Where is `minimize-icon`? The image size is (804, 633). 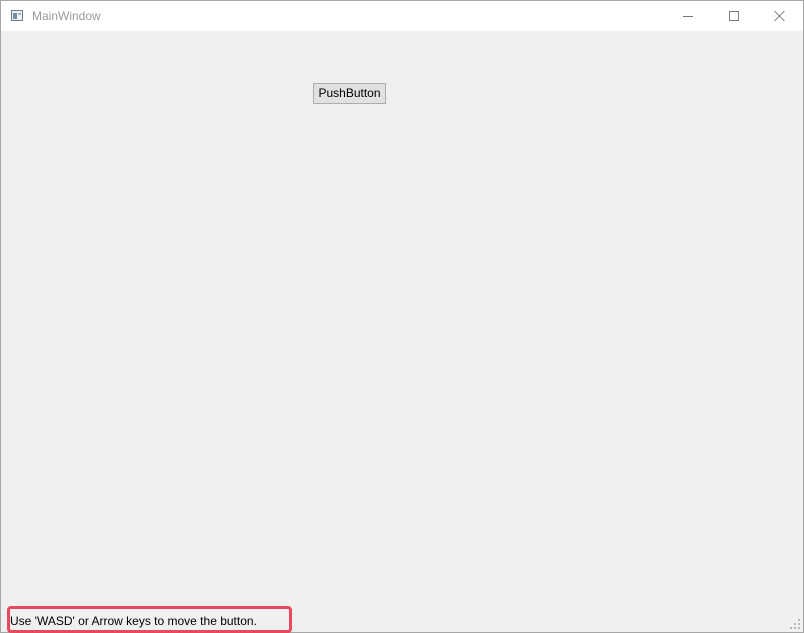
minimize-icon is located at coordinates (688, 16).